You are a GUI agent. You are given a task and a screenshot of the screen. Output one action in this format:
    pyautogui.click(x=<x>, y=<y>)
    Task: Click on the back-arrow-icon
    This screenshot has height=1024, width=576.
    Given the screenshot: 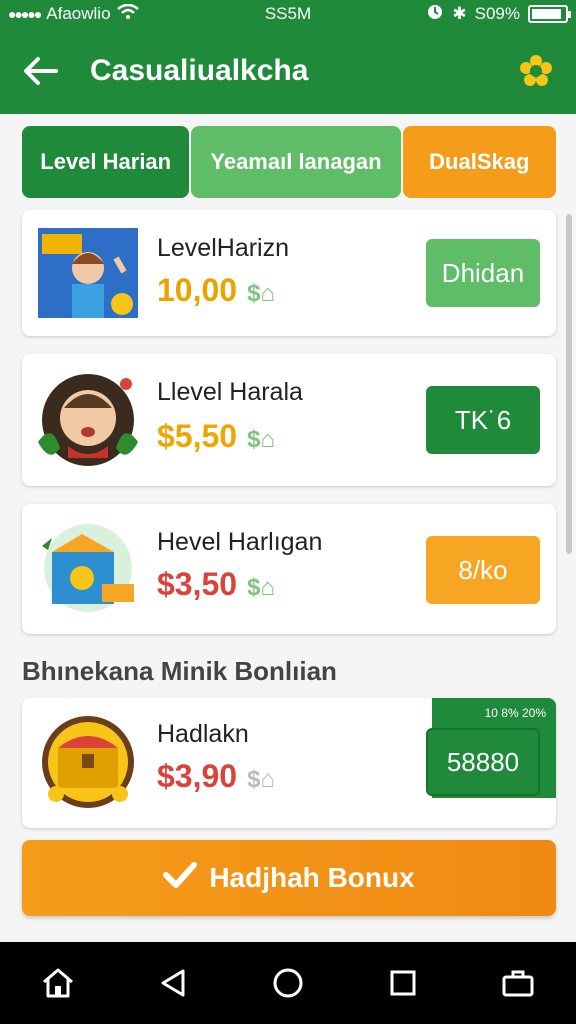 What is the action you would take?
    pyautogui.click(x=40, y=71)
    